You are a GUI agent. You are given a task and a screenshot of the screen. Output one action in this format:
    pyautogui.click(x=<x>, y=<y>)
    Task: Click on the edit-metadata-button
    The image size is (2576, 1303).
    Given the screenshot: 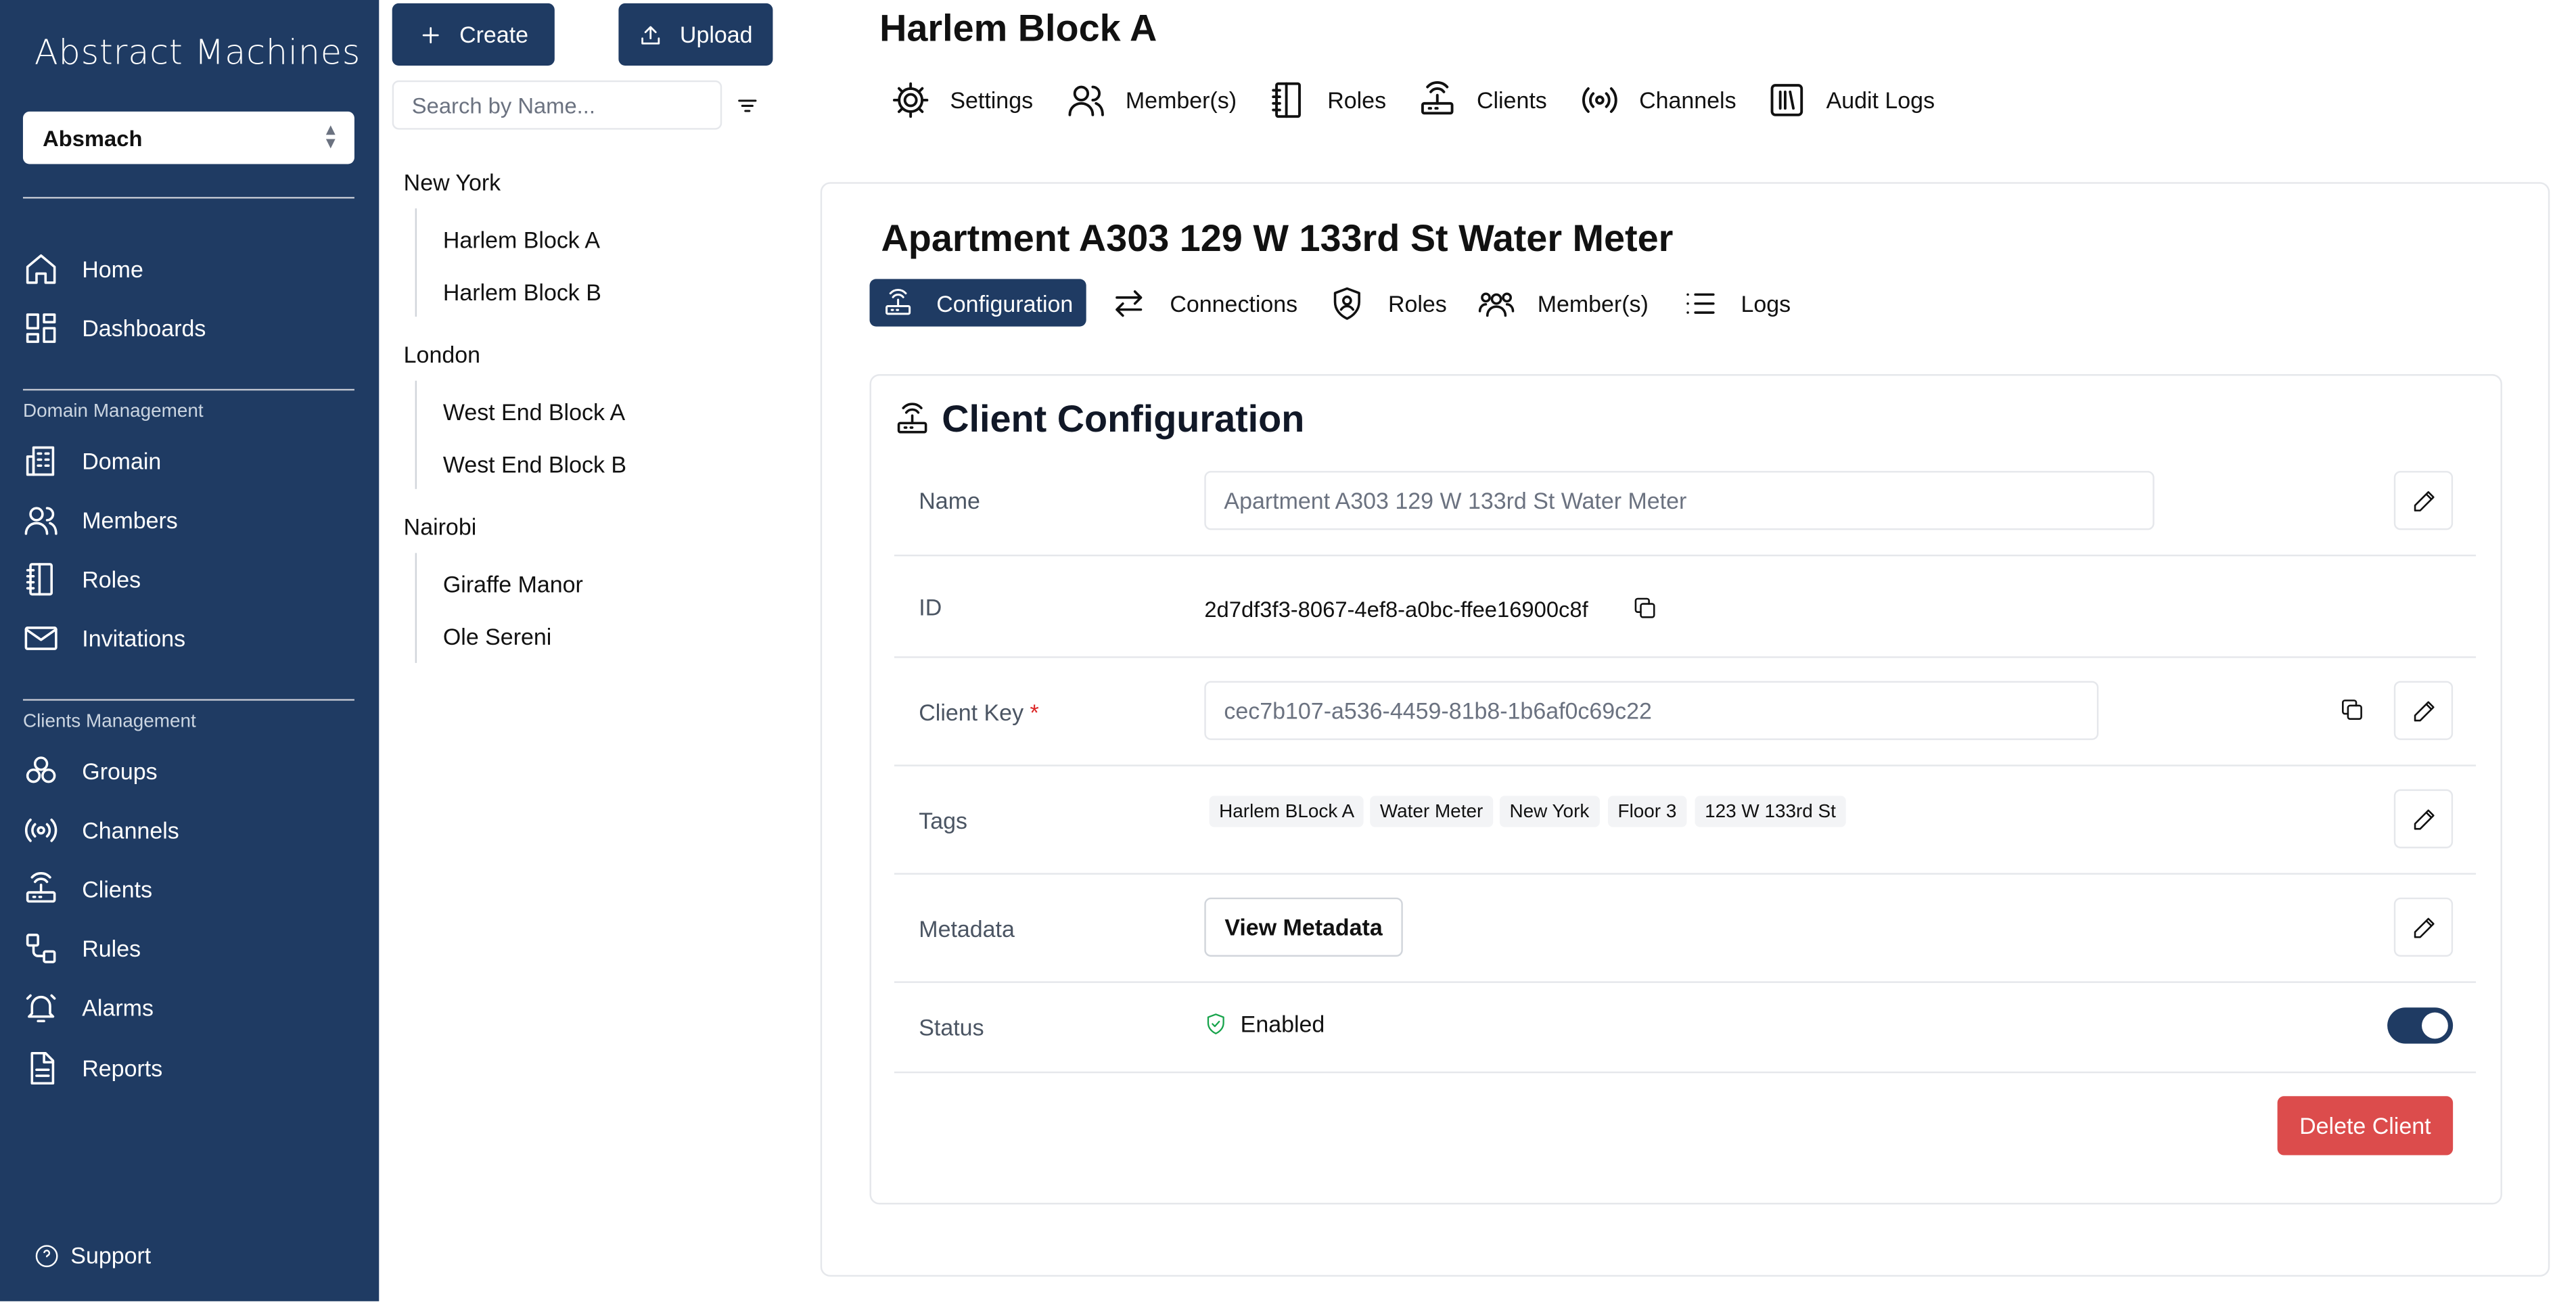 What is the action you would take?
    pyautogui.click(x=2423, y=927)
    